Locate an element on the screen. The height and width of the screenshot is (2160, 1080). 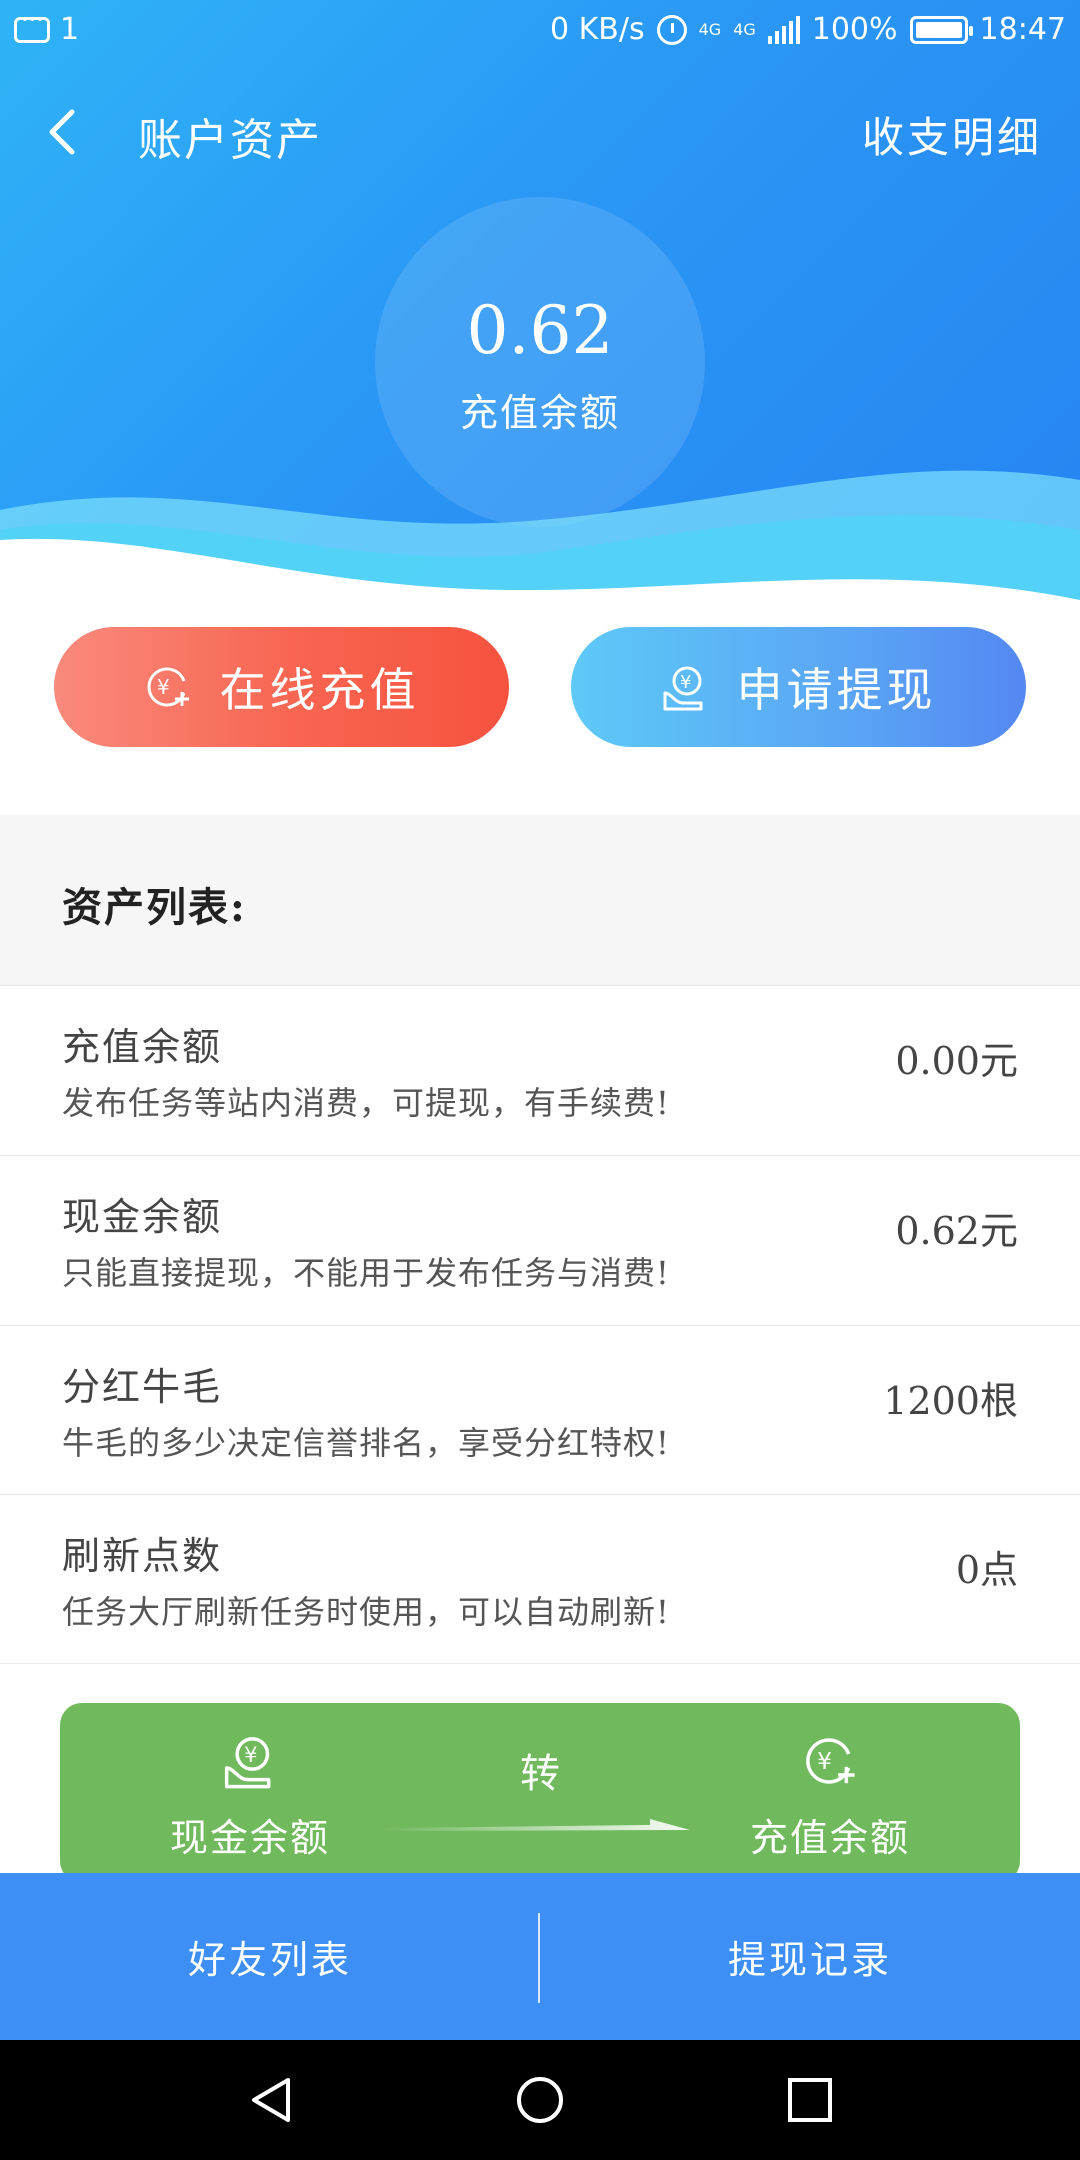
message-icon is located at coordinates (32, 24).